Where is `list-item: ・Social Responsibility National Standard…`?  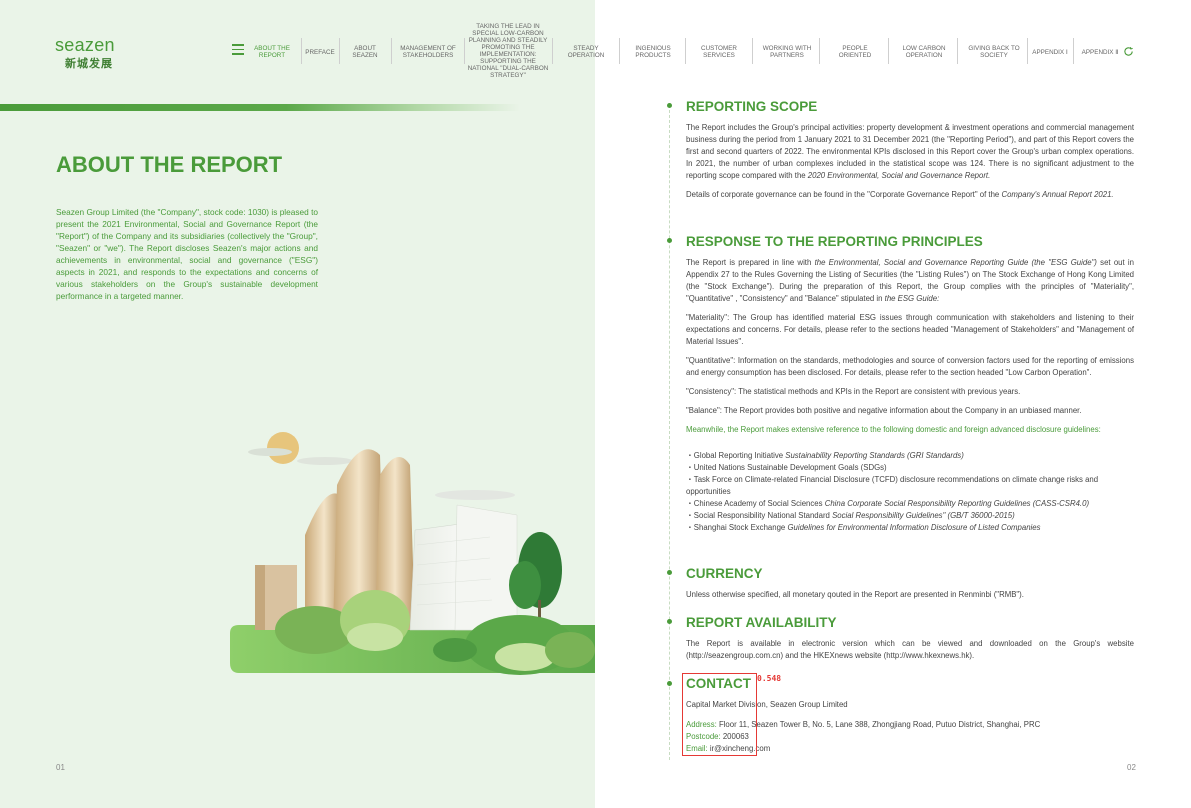 list-item: ・Social Responsibility National Standard… is located at coordinates (910, 516).